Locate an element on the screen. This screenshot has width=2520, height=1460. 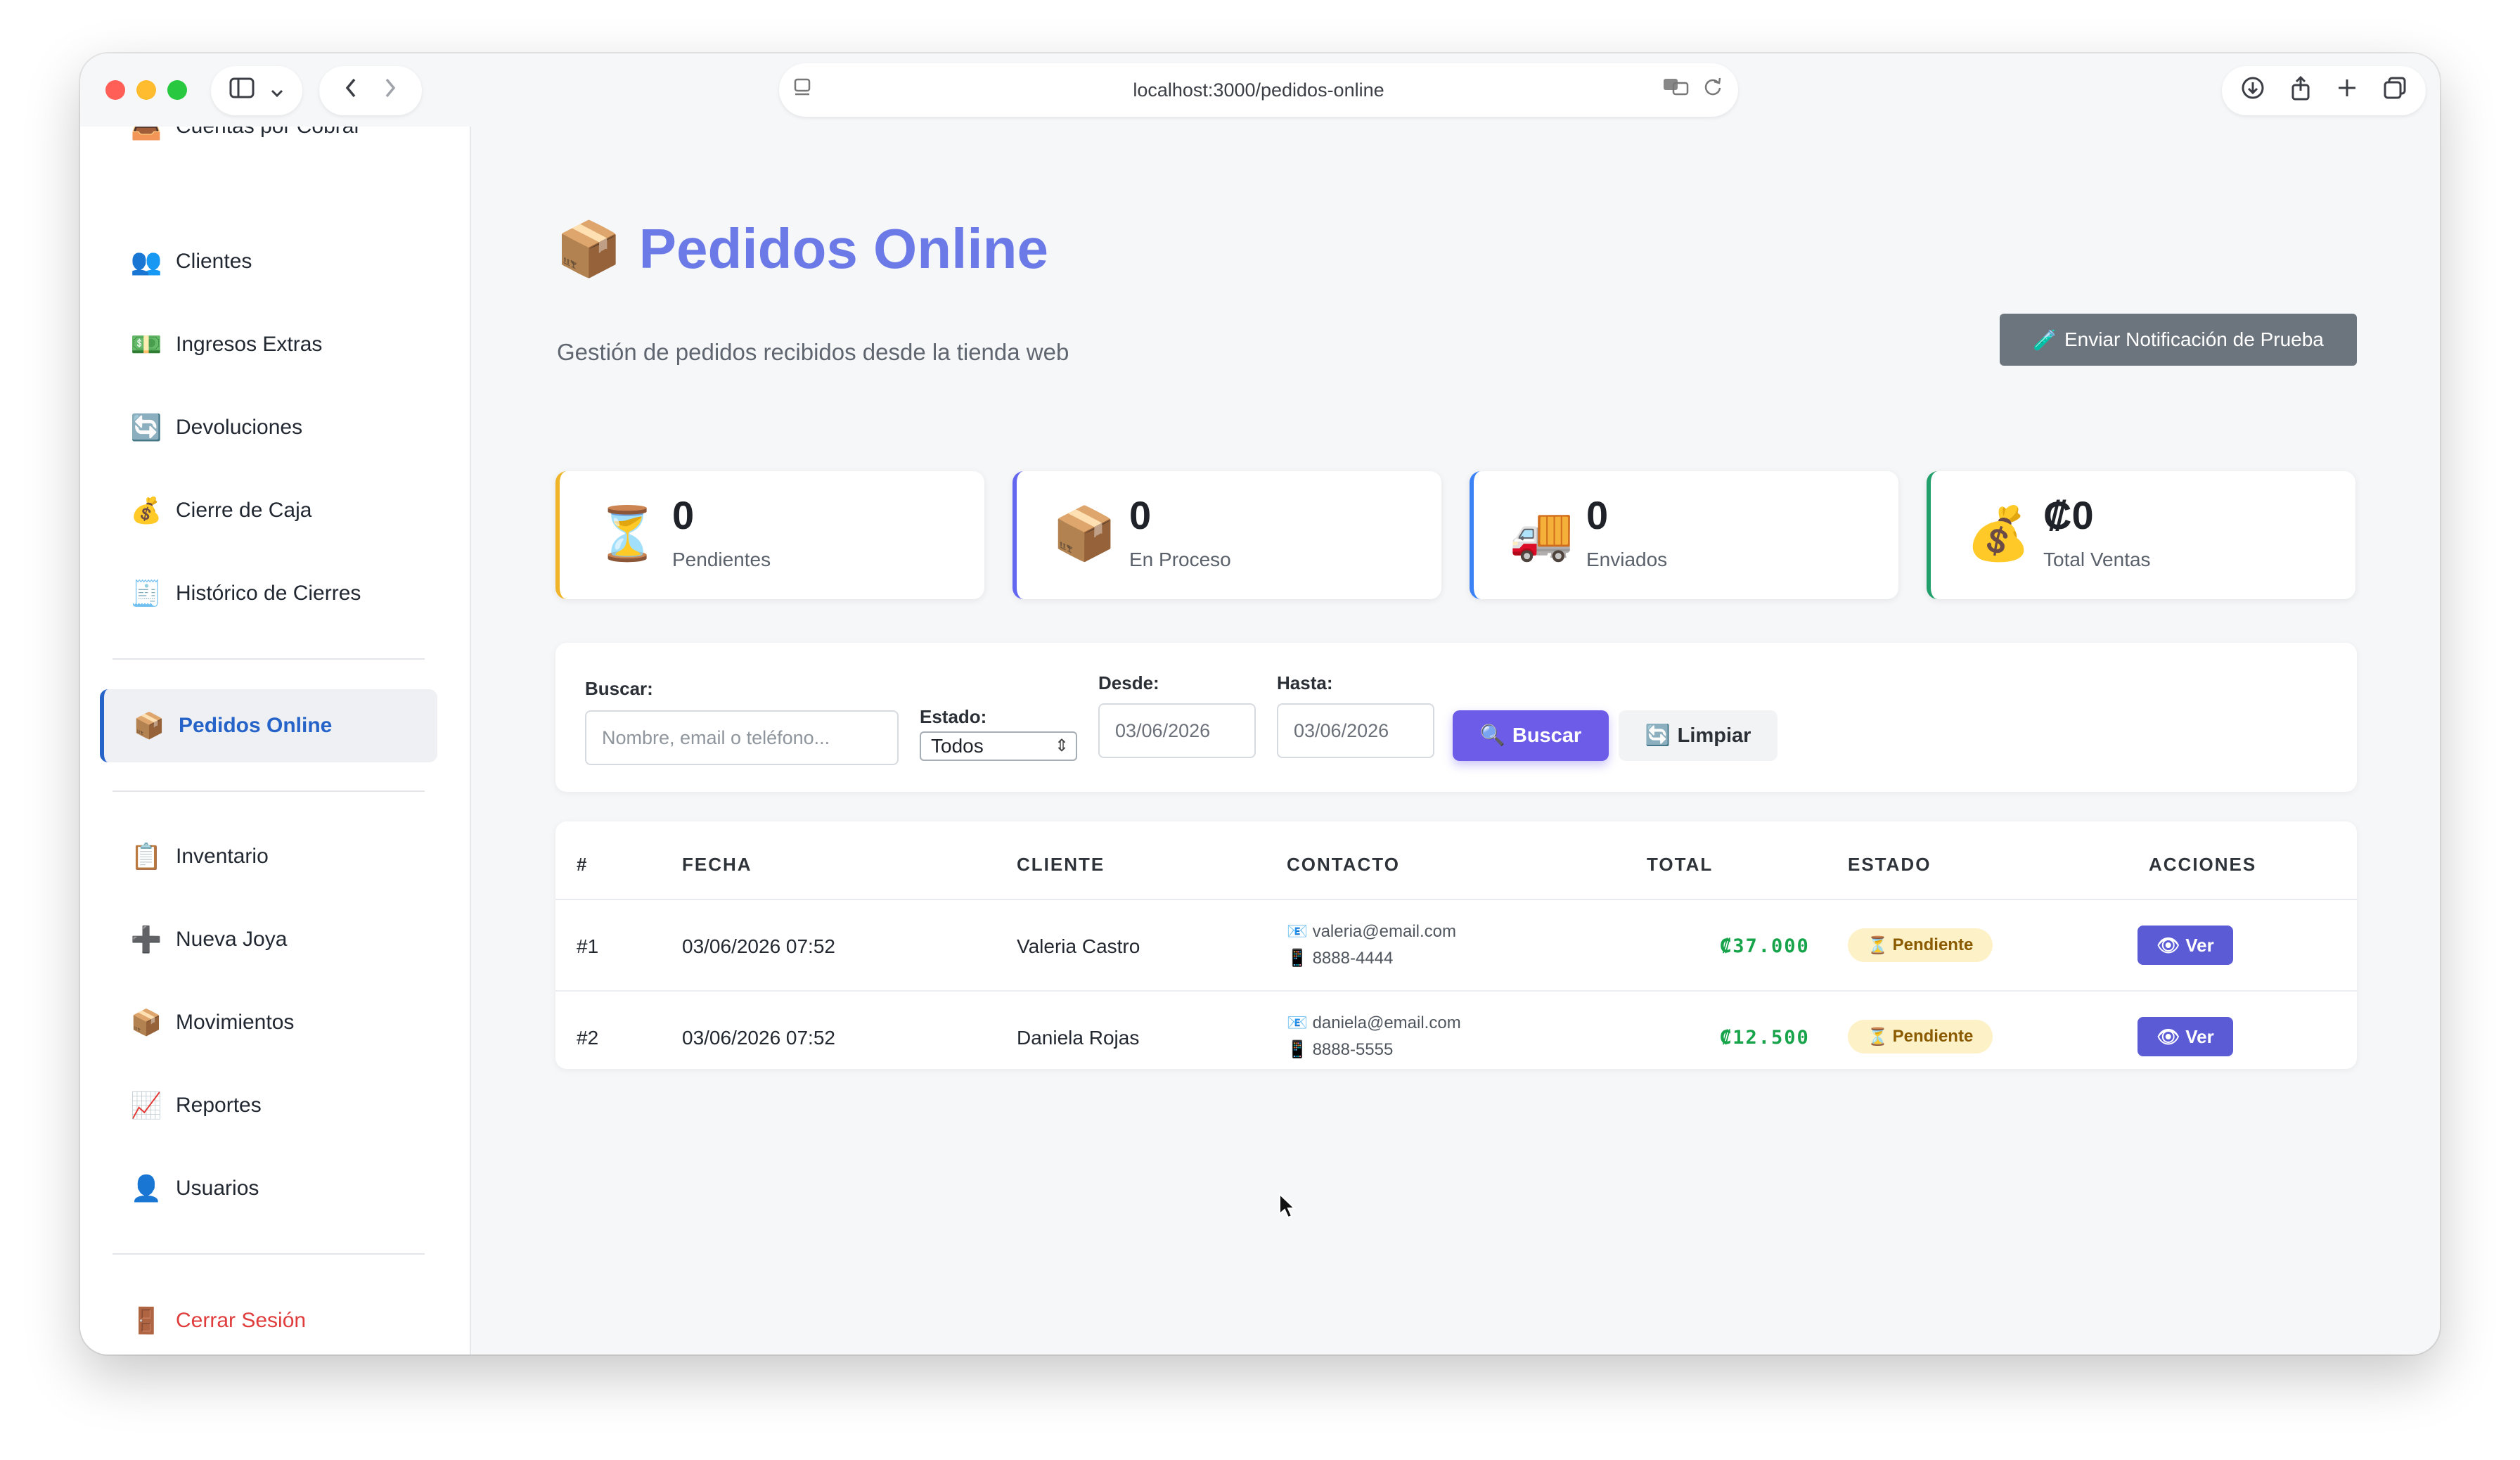
column-header: ACCIONES is located at coordinates (2203, 864).